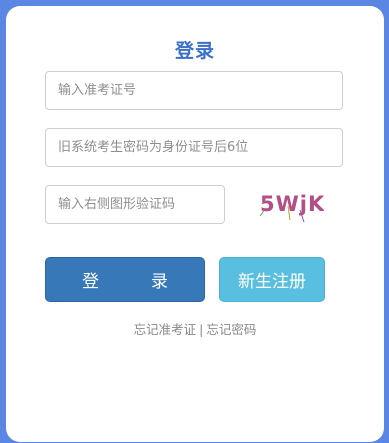 This screenshot has width=389, height=443. Describe the element at coordinates (159, 282) in the screenshot. I see `login-button-label-2: 录` at that location.